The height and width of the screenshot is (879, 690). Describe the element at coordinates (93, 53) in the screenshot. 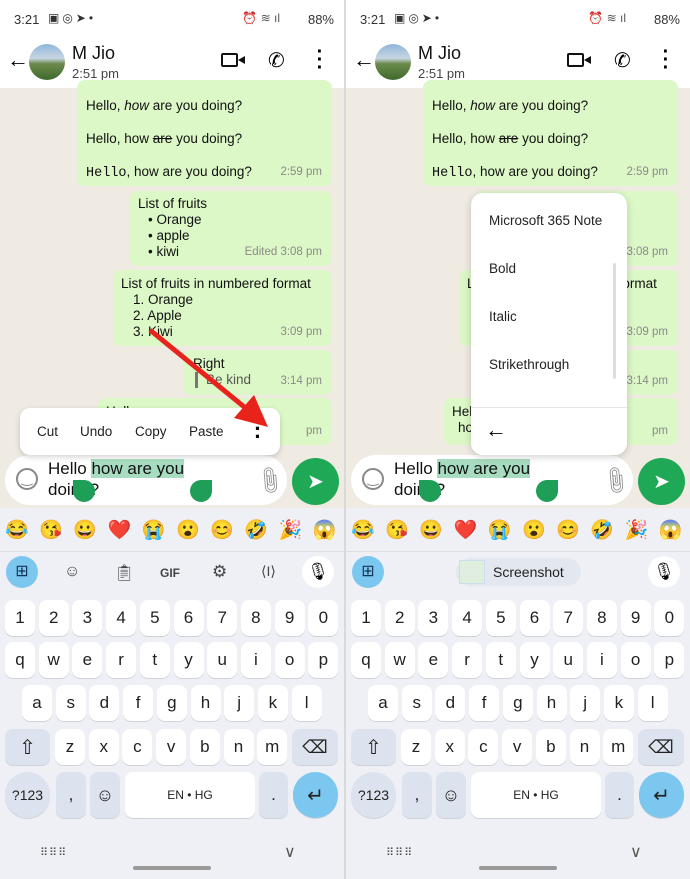

I see `contact-name: M Jio` at that location.